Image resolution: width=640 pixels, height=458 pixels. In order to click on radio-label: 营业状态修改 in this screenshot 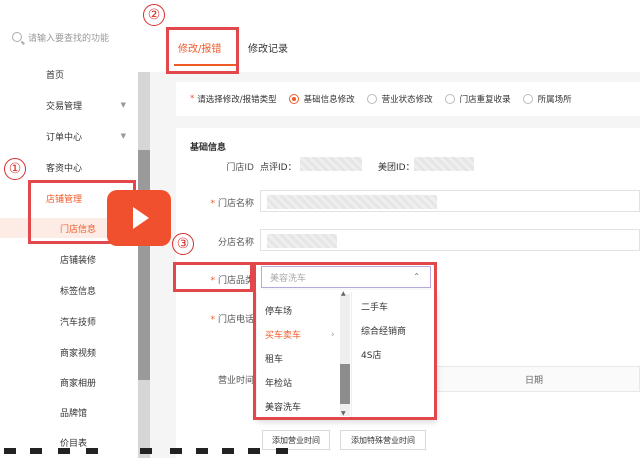, I will do `click(407, 100)`.